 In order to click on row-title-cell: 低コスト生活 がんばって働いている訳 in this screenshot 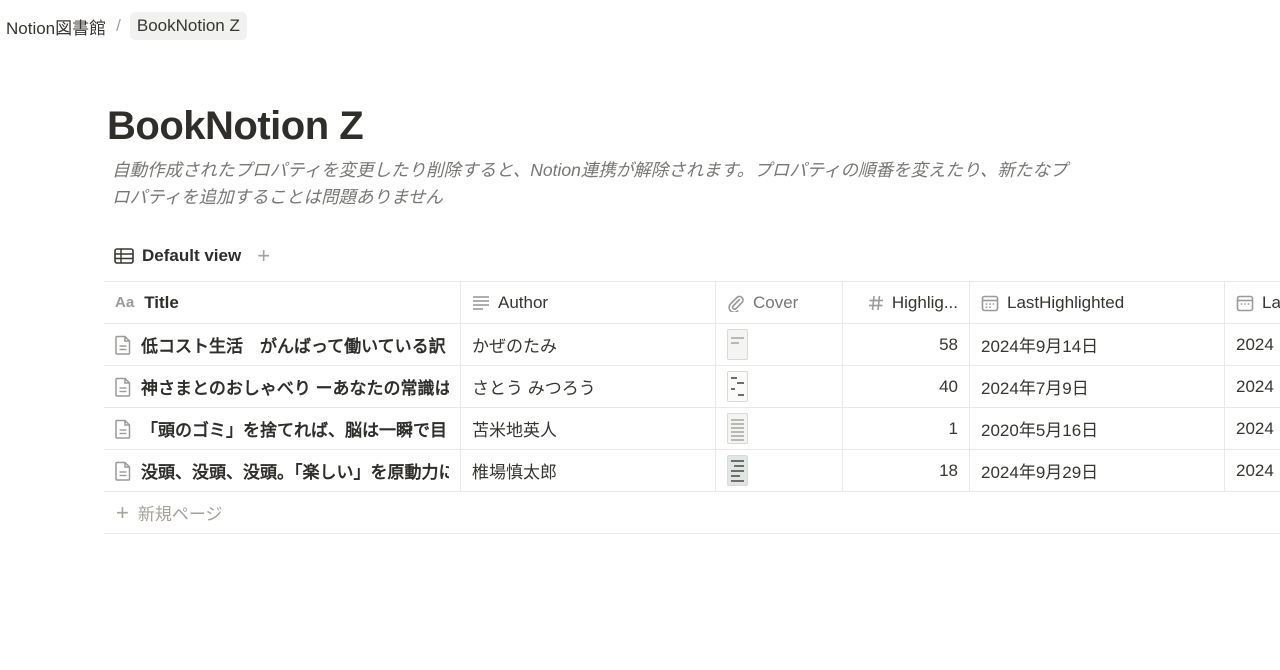, I will do `click(282, 344)`.